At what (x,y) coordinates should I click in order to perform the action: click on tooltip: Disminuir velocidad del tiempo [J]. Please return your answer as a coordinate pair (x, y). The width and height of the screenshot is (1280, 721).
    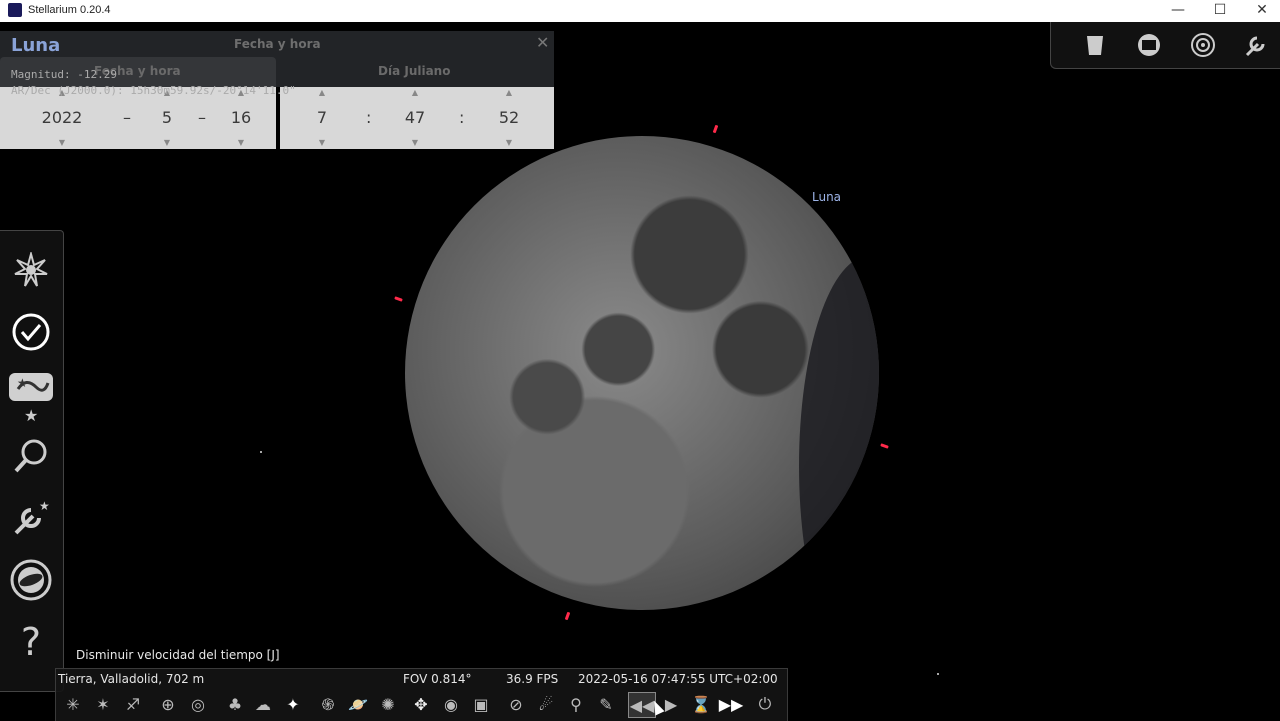
    Looking at the image, I should click on (178, 655).